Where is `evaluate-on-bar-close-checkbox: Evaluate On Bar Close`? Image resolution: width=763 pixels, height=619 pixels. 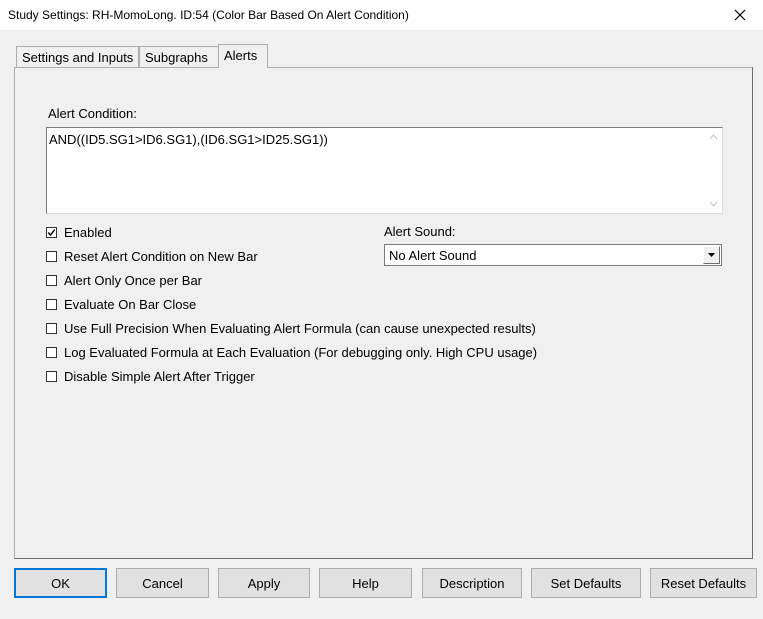
evaluate-on-bar-close-checkbox: Evaluate On Bar Close is located at coordinates (121, 304).